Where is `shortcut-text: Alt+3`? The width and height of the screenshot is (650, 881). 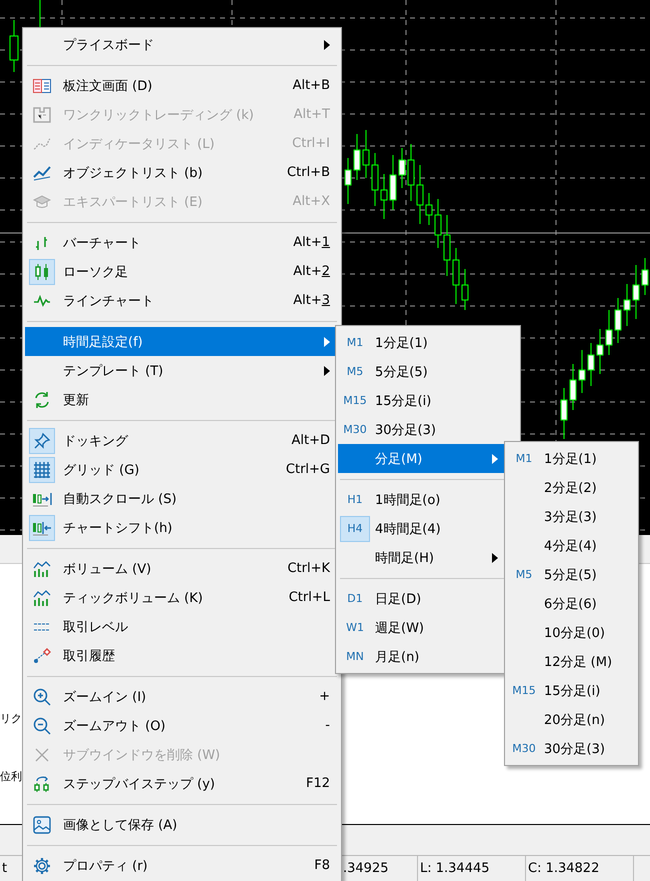
shortcut-text: Alt+3 is located at coordinates (311, 300).